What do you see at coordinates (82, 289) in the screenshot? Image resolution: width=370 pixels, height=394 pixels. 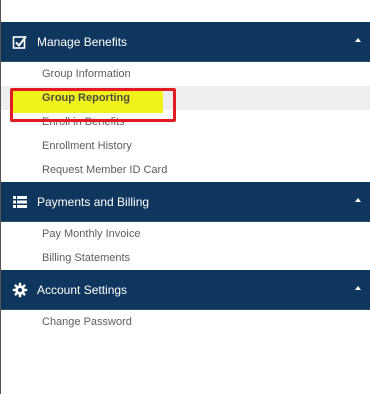 I see `section-title-account-settings: Account Settings` at bounding box center [82, 289].